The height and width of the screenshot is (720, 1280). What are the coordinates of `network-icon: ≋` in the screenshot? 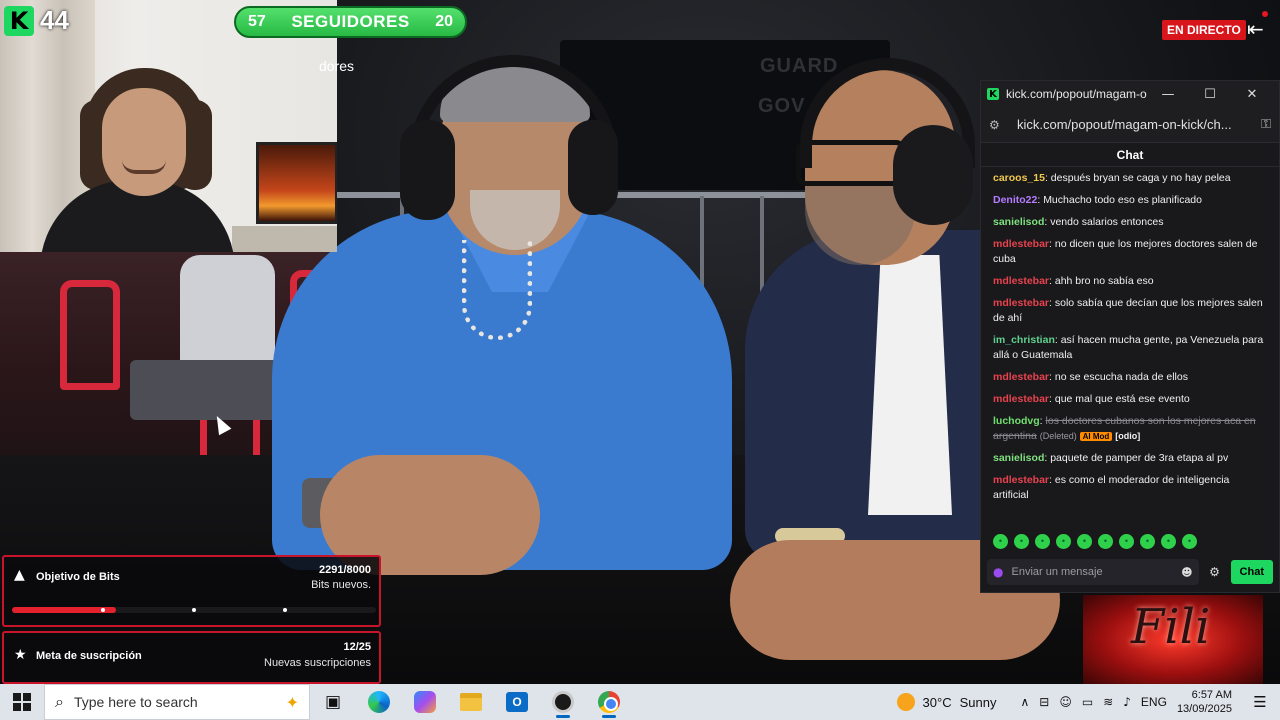 It's located at (1108, 702).